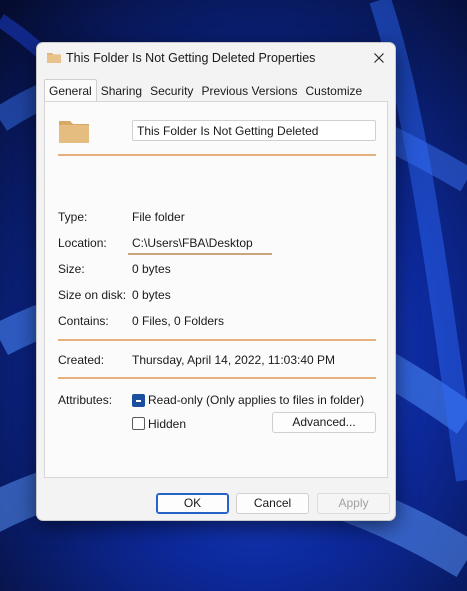 The image size is (467, 591). Describe the element at coordinates (158, 217) in the screenshot. I see `type-value: File folder` at that location.